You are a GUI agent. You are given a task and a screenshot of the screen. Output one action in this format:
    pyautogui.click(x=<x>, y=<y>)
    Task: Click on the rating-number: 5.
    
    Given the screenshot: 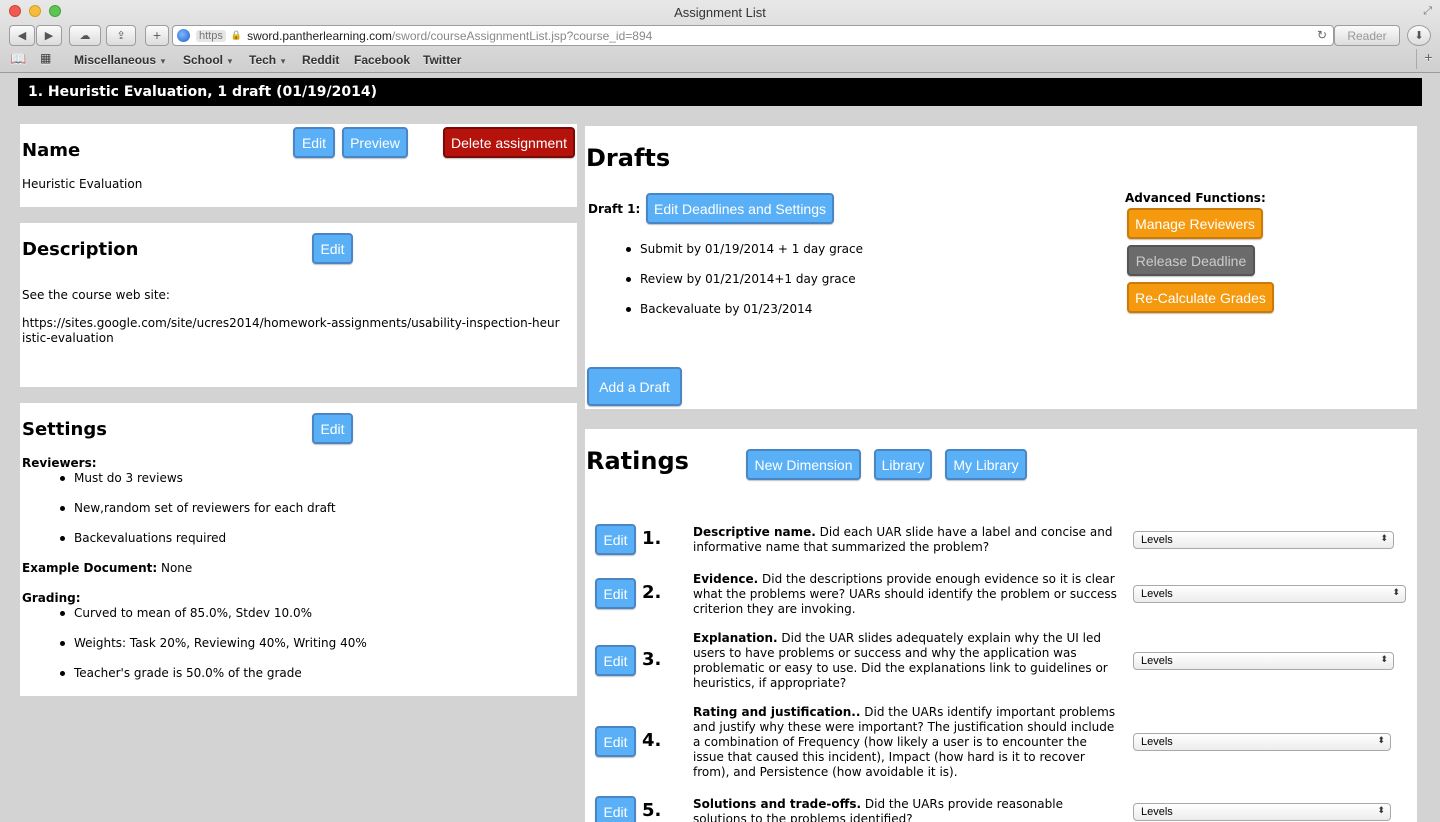 What is the action you would take?
    pyautogui.click(x=652, y=810)
    